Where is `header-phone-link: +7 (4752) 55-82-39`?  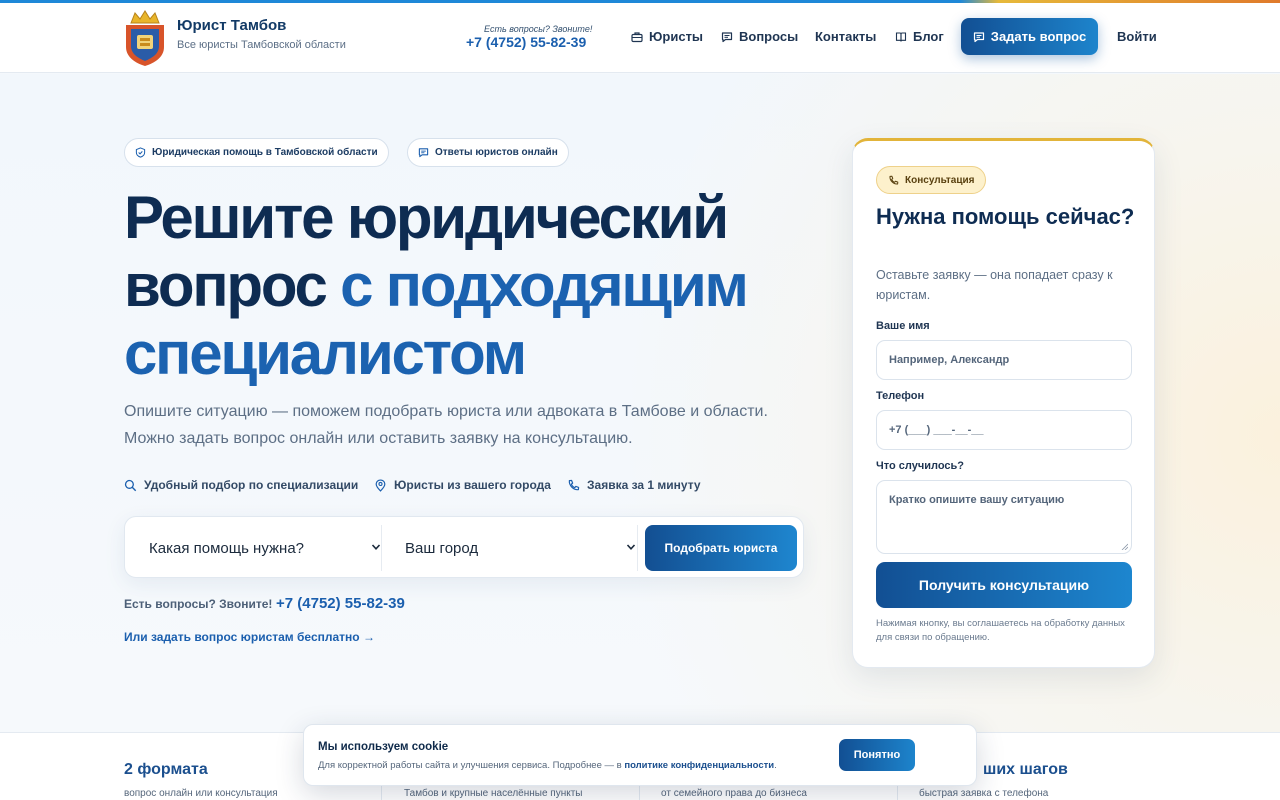
header-phone-link: +7 (4752) 55-82-39 is located at coordinates (526, 42).